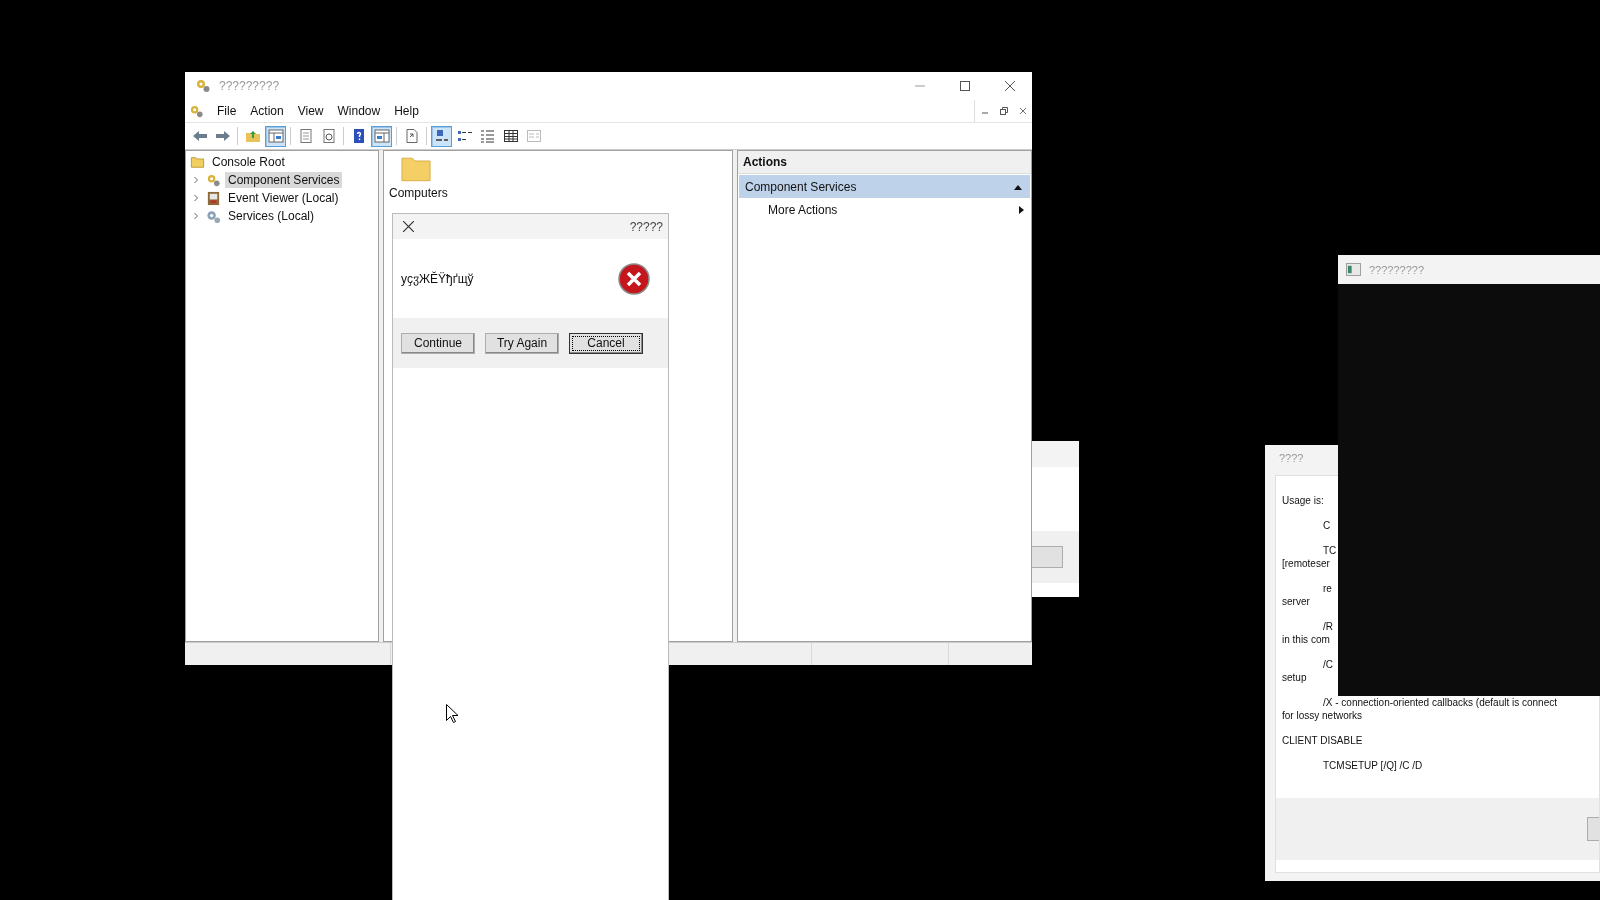 The image size is (1600, 900). I want to click on usage-text: server, so click(1296, 601).